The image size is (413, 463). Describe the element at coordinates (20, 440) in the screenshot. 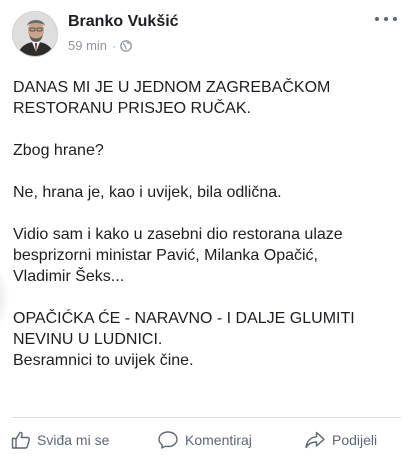

I see `thumbs-up-icon` at that location.